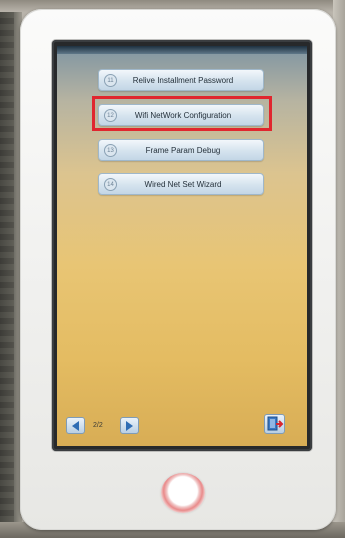 This screenshot has width=345, height=538. Describe the element at coordinates (183, 493) in the screenshot. I see `home-button` at that location.